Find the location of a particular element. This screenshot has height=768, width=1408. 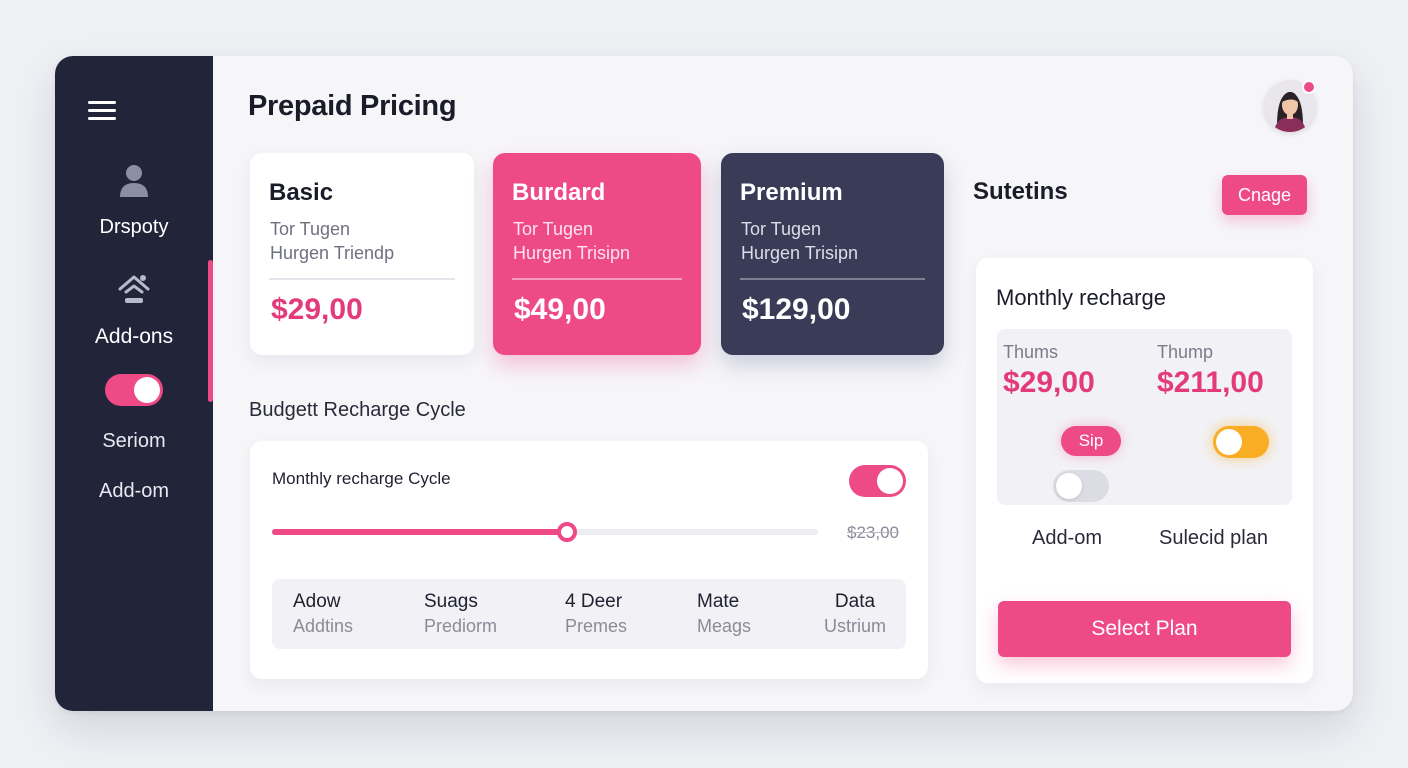

settings-title: Sutetins is located at coordinates (1020, 191).